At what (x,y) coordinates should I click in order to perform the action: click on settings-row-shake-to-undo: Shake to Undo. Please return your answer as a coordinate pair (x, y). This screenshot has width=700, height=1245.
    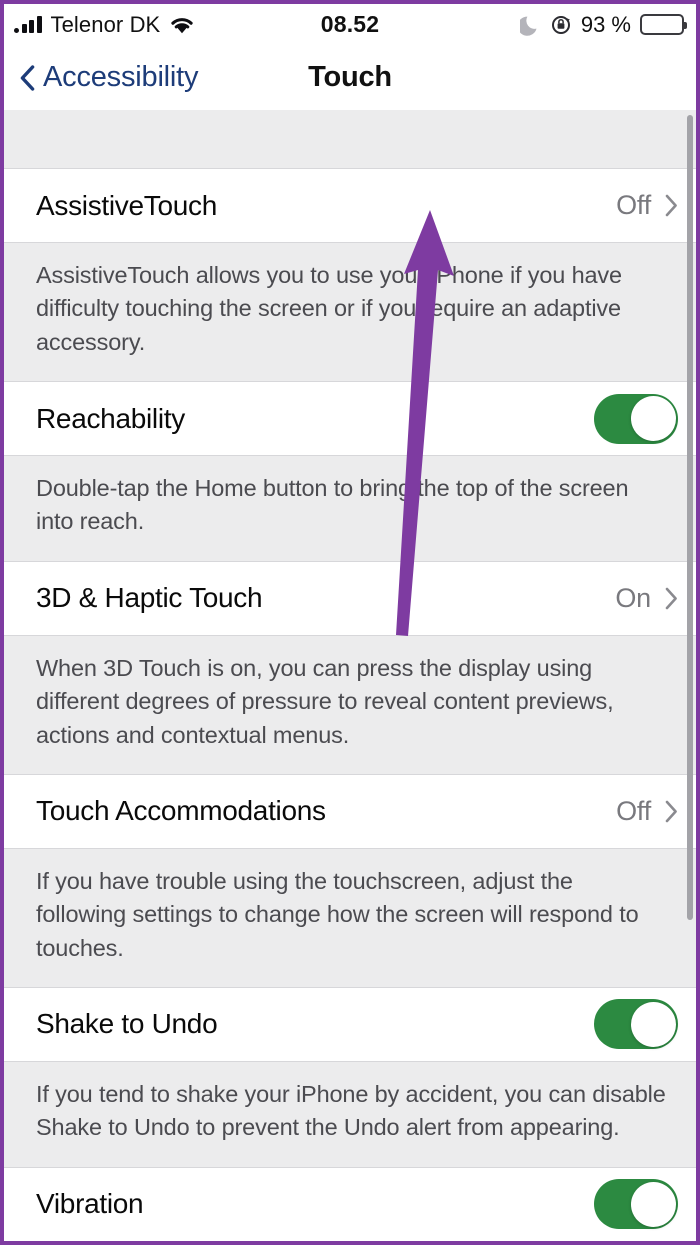
    Looking at the image, I should click on (350, 1024).